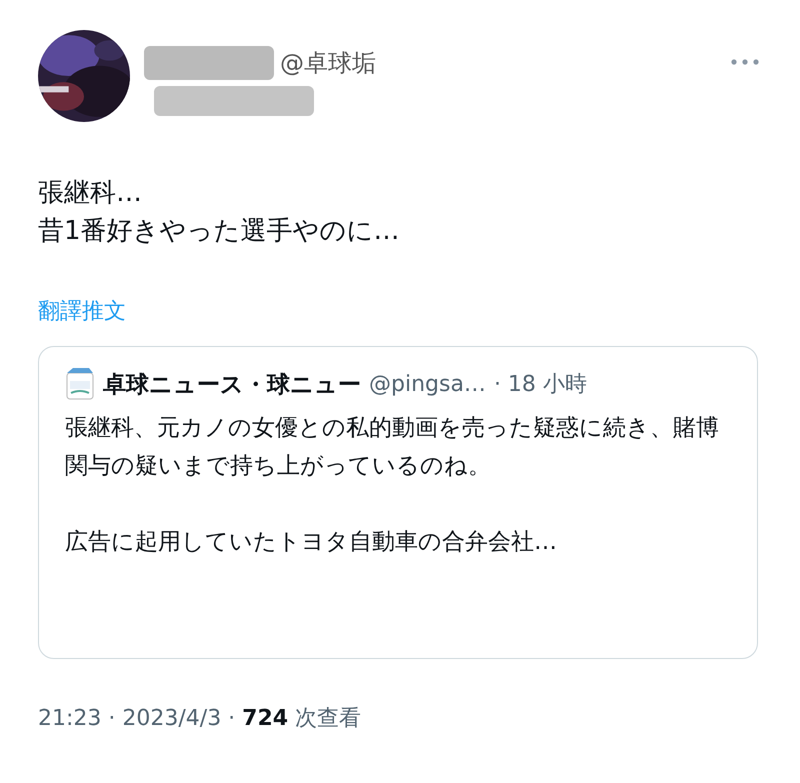 The height and width of the screenshot is (783, 800). What do you see at coordinates (745, 62) in the screenshot?
I see `more-icon` at bounding box center [745, 62].